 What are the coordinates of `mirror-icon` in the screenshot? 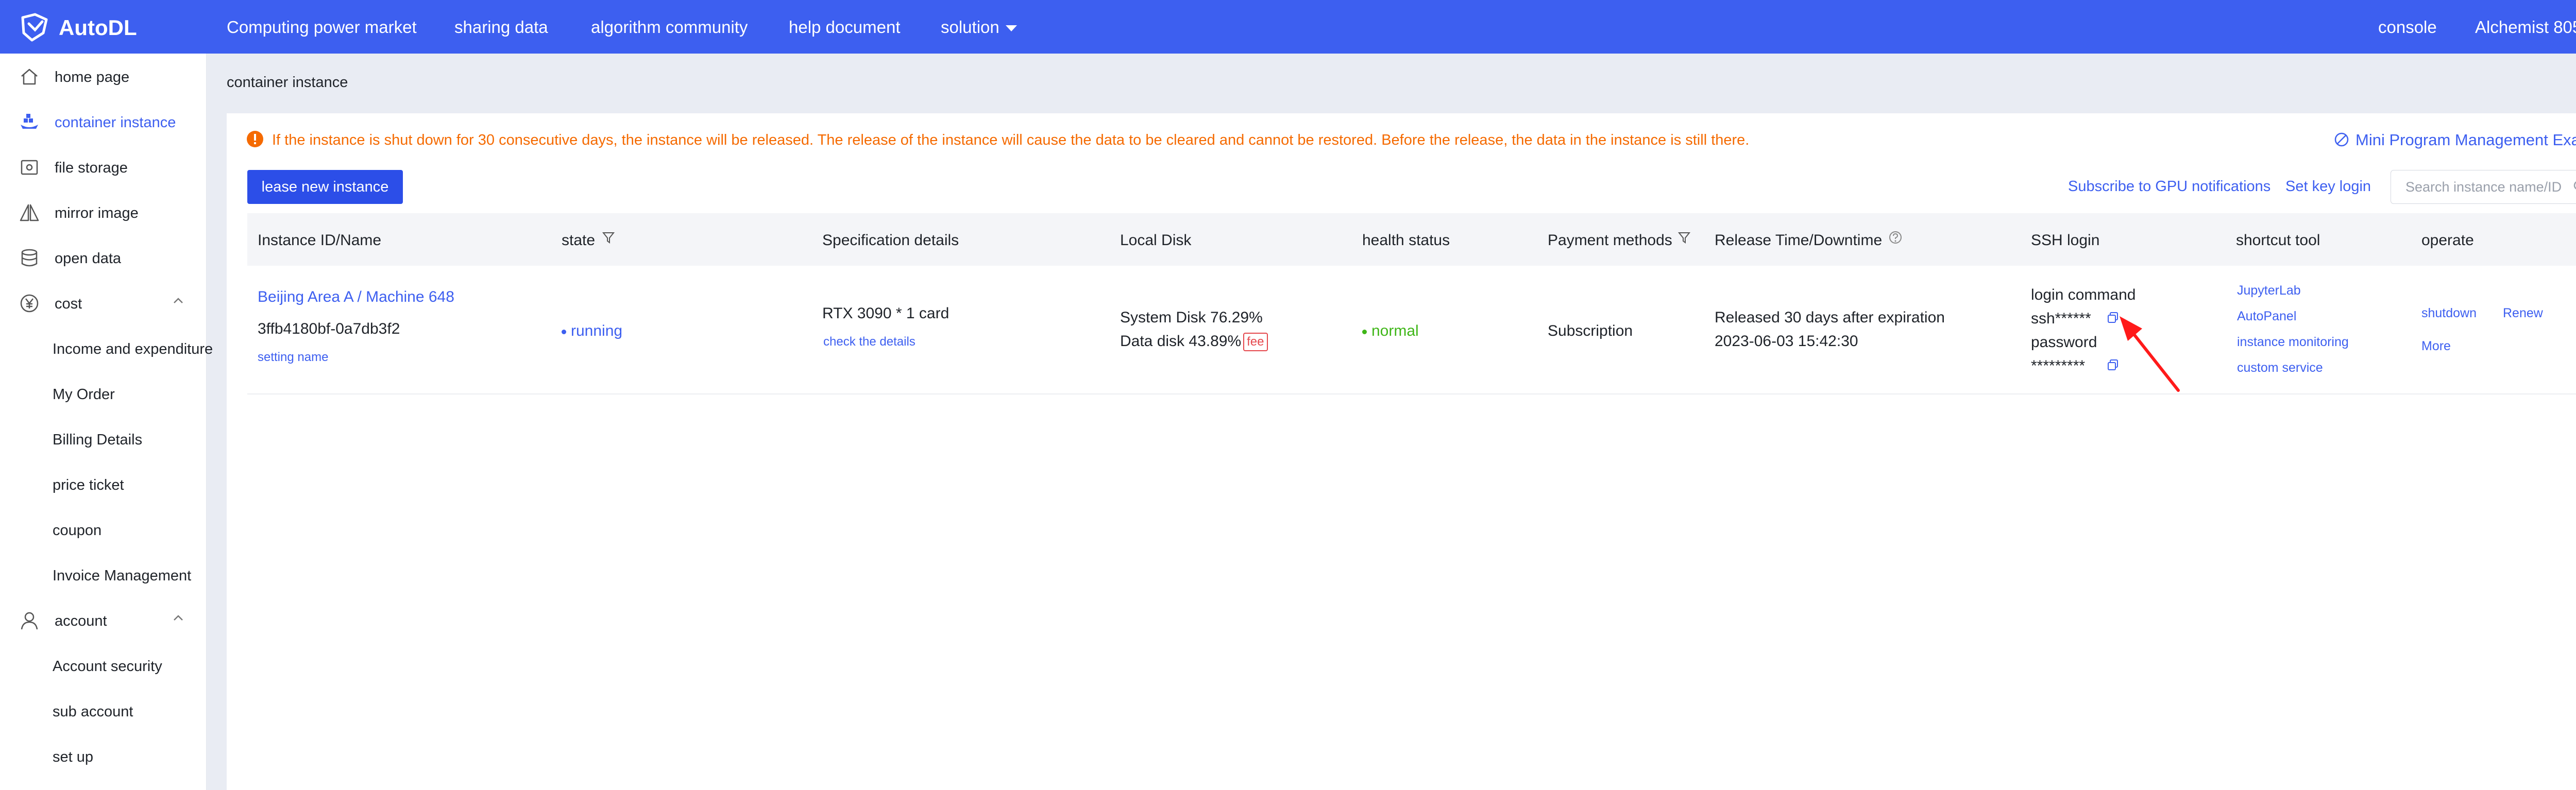 It's located at (29, 213).